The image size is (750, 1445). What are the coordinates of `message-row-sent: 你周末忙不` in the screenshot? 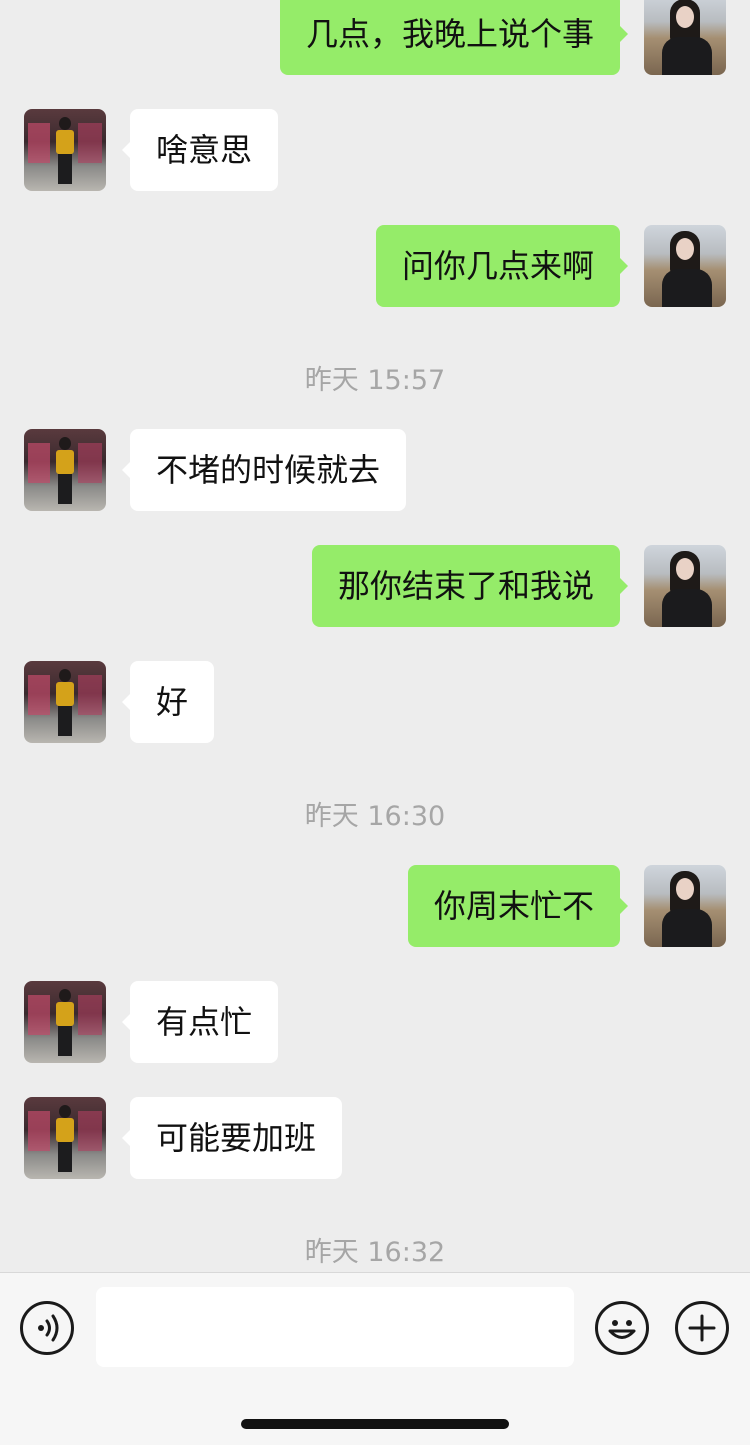 It's located at (375, 906).